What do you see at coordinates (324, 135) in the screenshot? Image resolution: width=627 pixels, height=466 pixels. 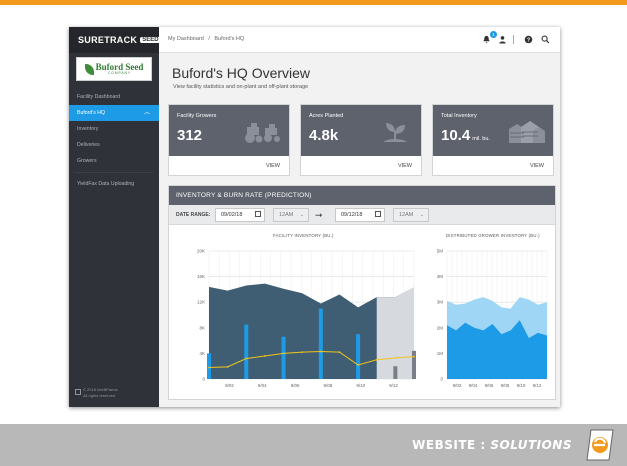 I see `stat-value: 4.8k` at bounding box center [324, 135].